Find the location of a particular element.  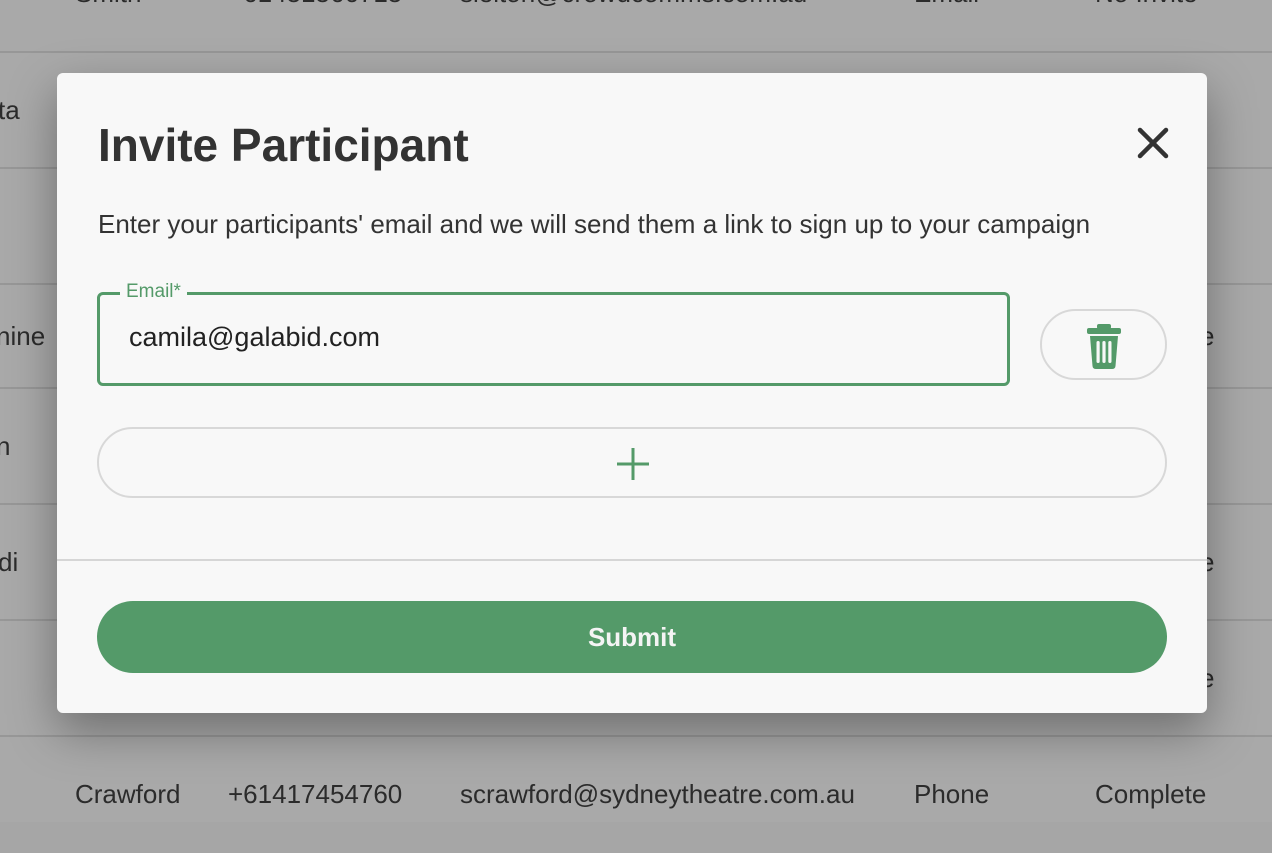

dialog-title: Invite Participant is located at coordinates (283, 145).